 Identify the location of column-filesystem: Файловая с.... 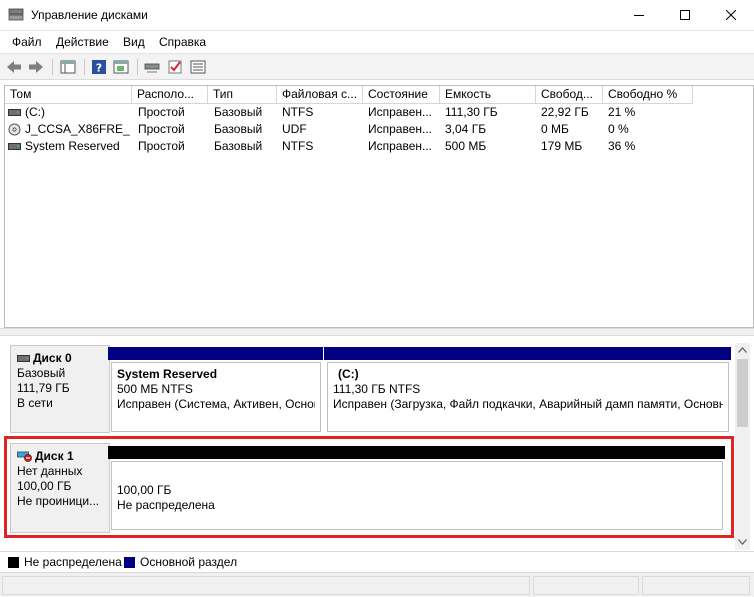
(320, 95).